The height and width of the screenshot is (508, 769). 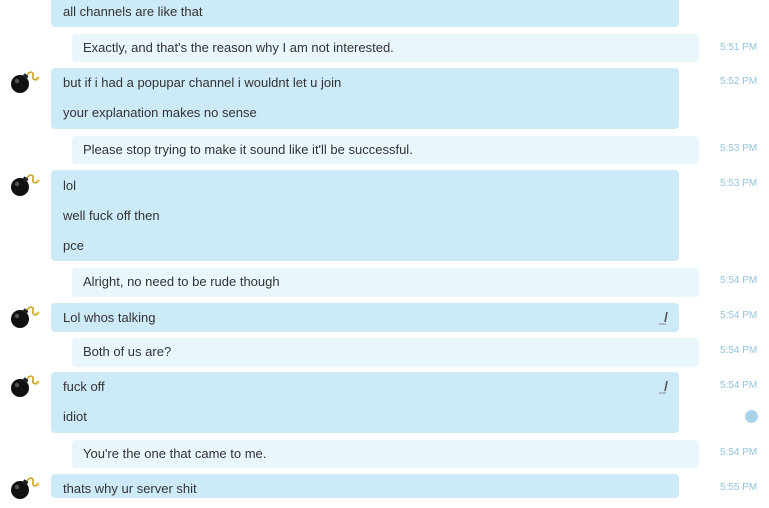 I want to click on message-timestamp: 5:51 PM, so click(x=739, y=47).